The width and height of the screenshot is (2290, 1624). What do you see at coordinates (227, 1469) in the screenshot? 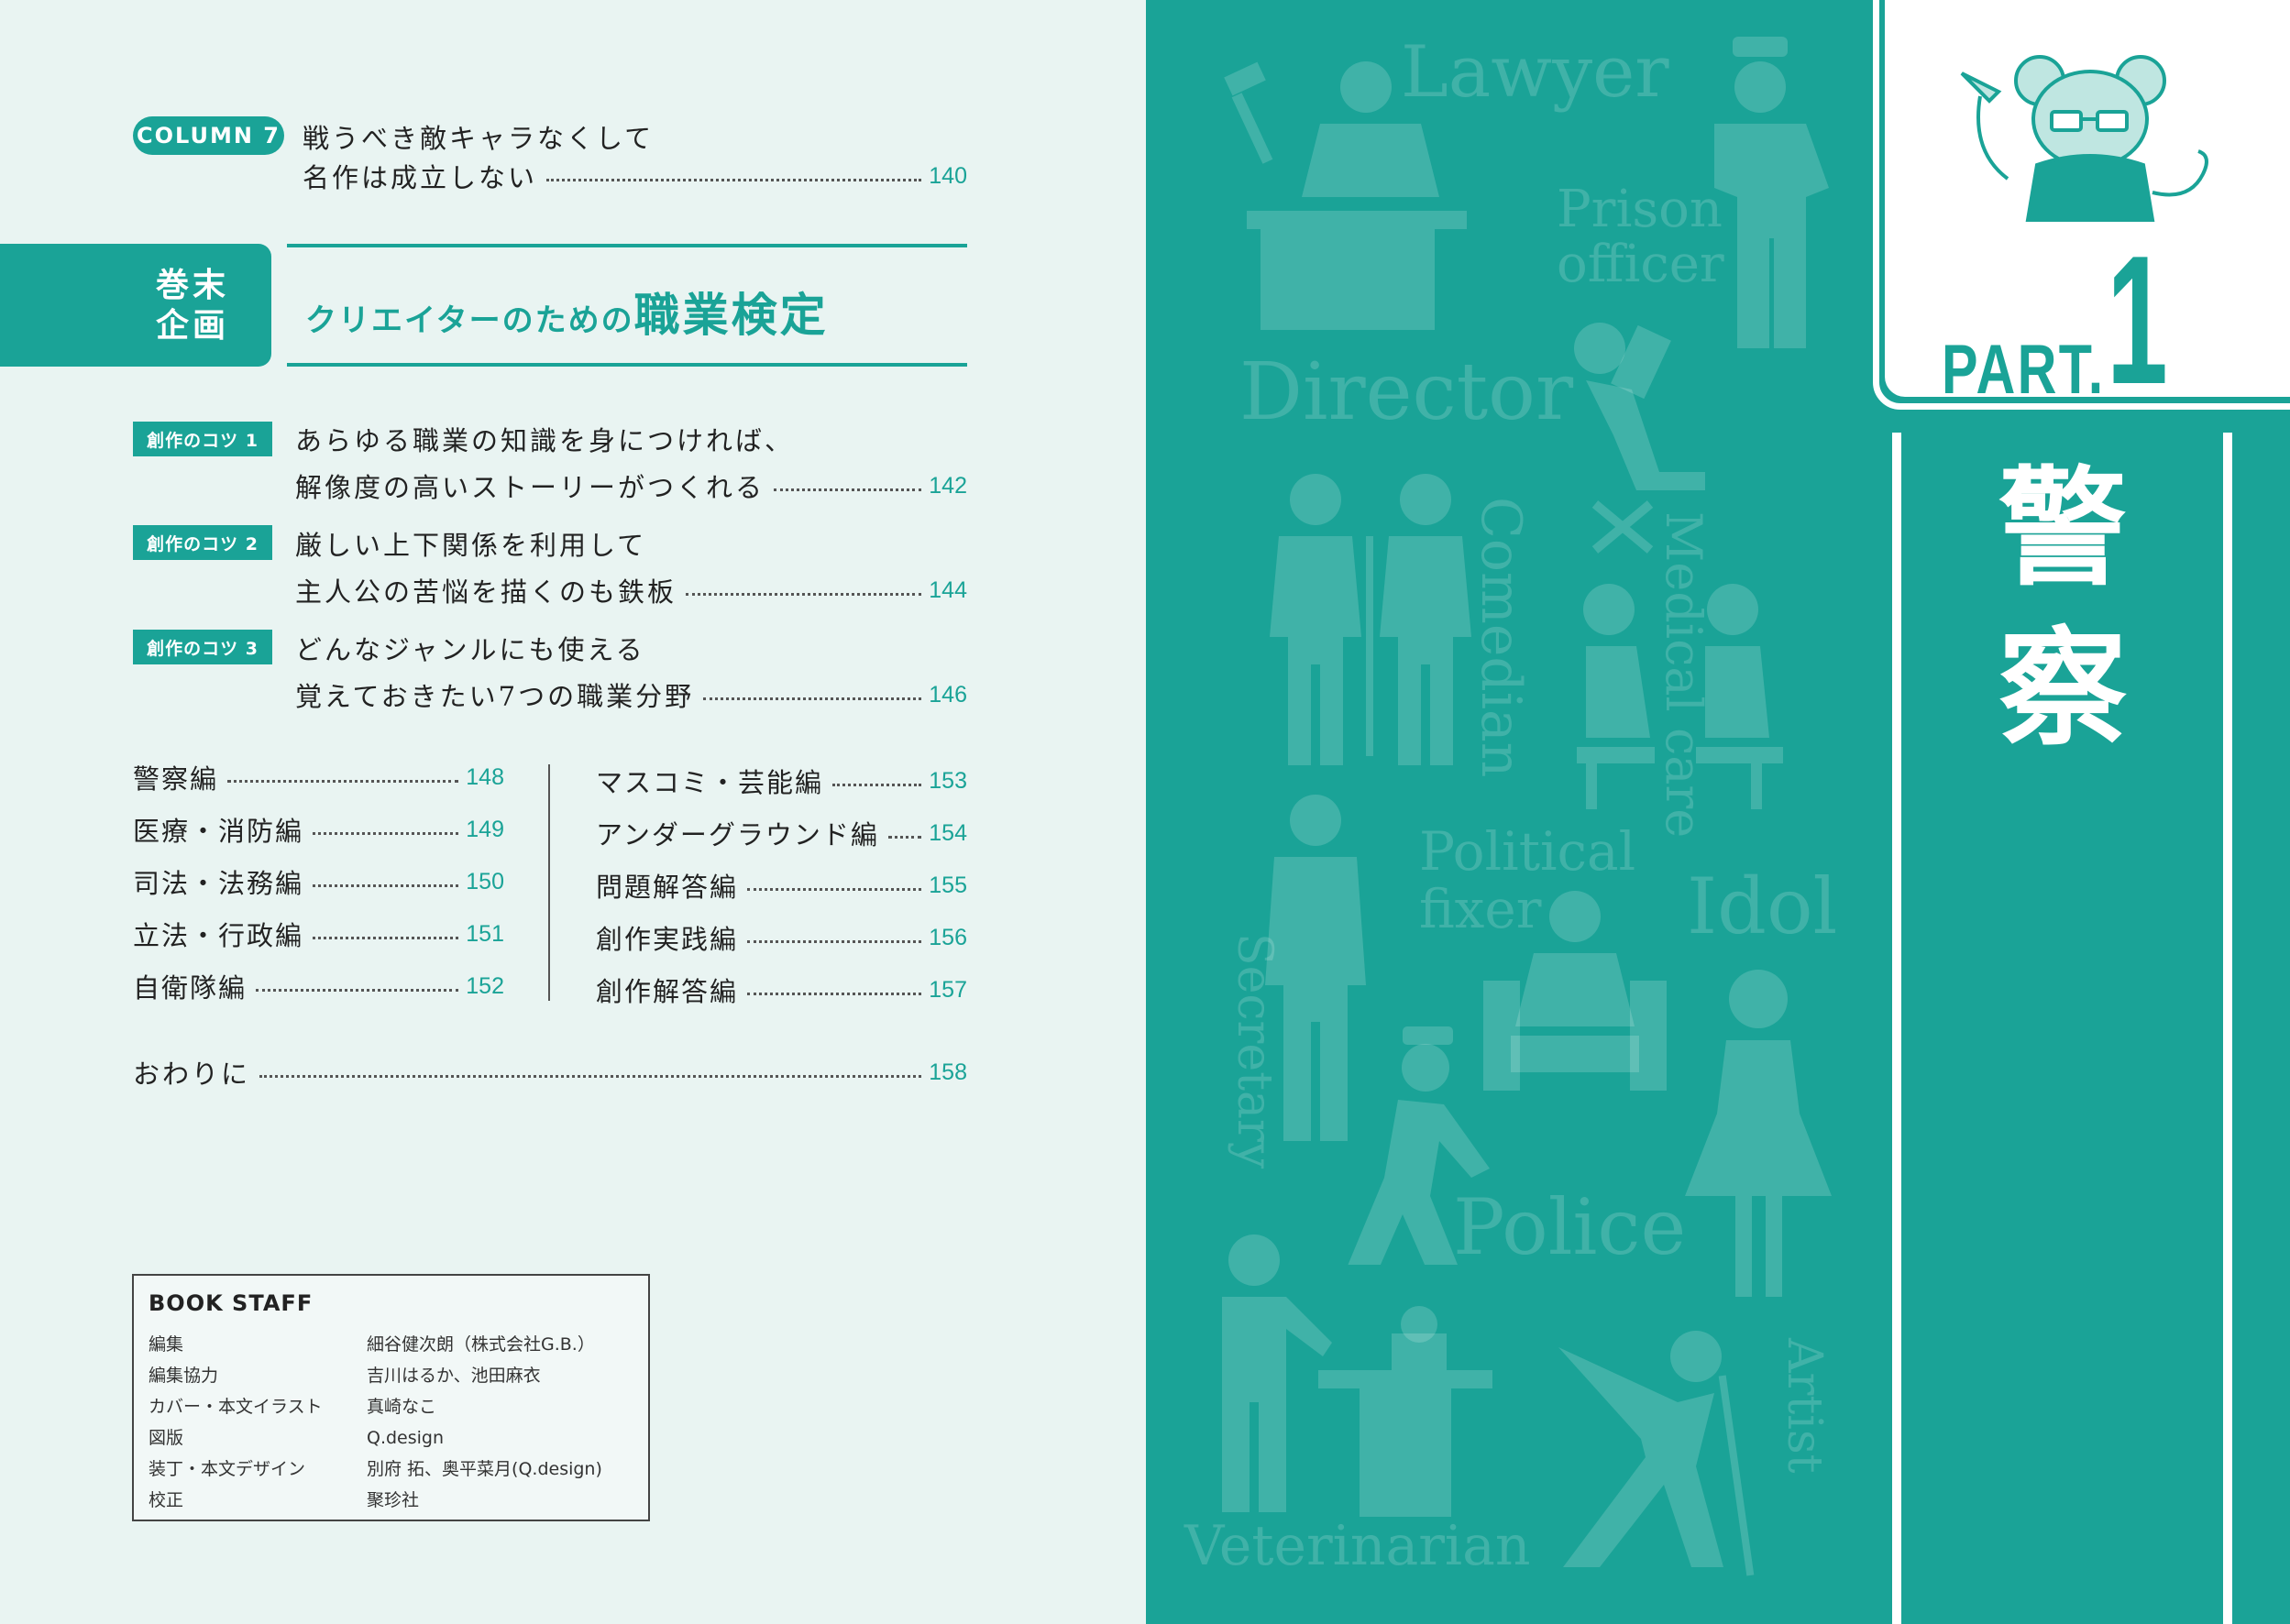
I see `staff-role: 装丁・本文デザイン` at bounding box center [227, 1469].